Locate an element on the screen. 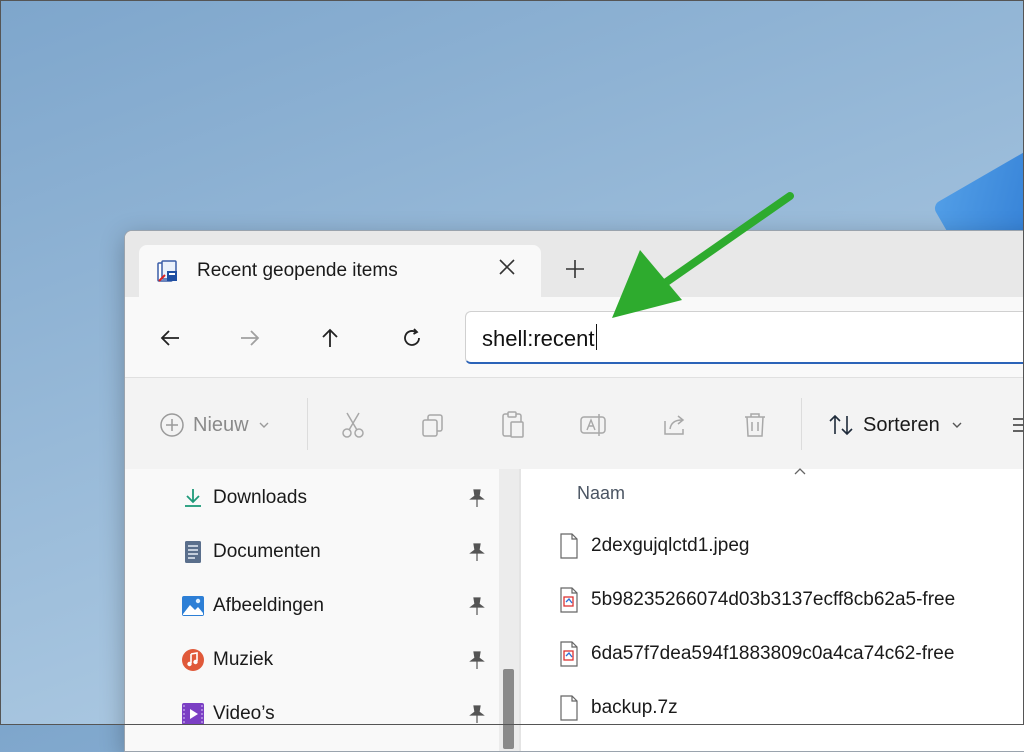  refresh-icon is located at coordinates (412, 337).